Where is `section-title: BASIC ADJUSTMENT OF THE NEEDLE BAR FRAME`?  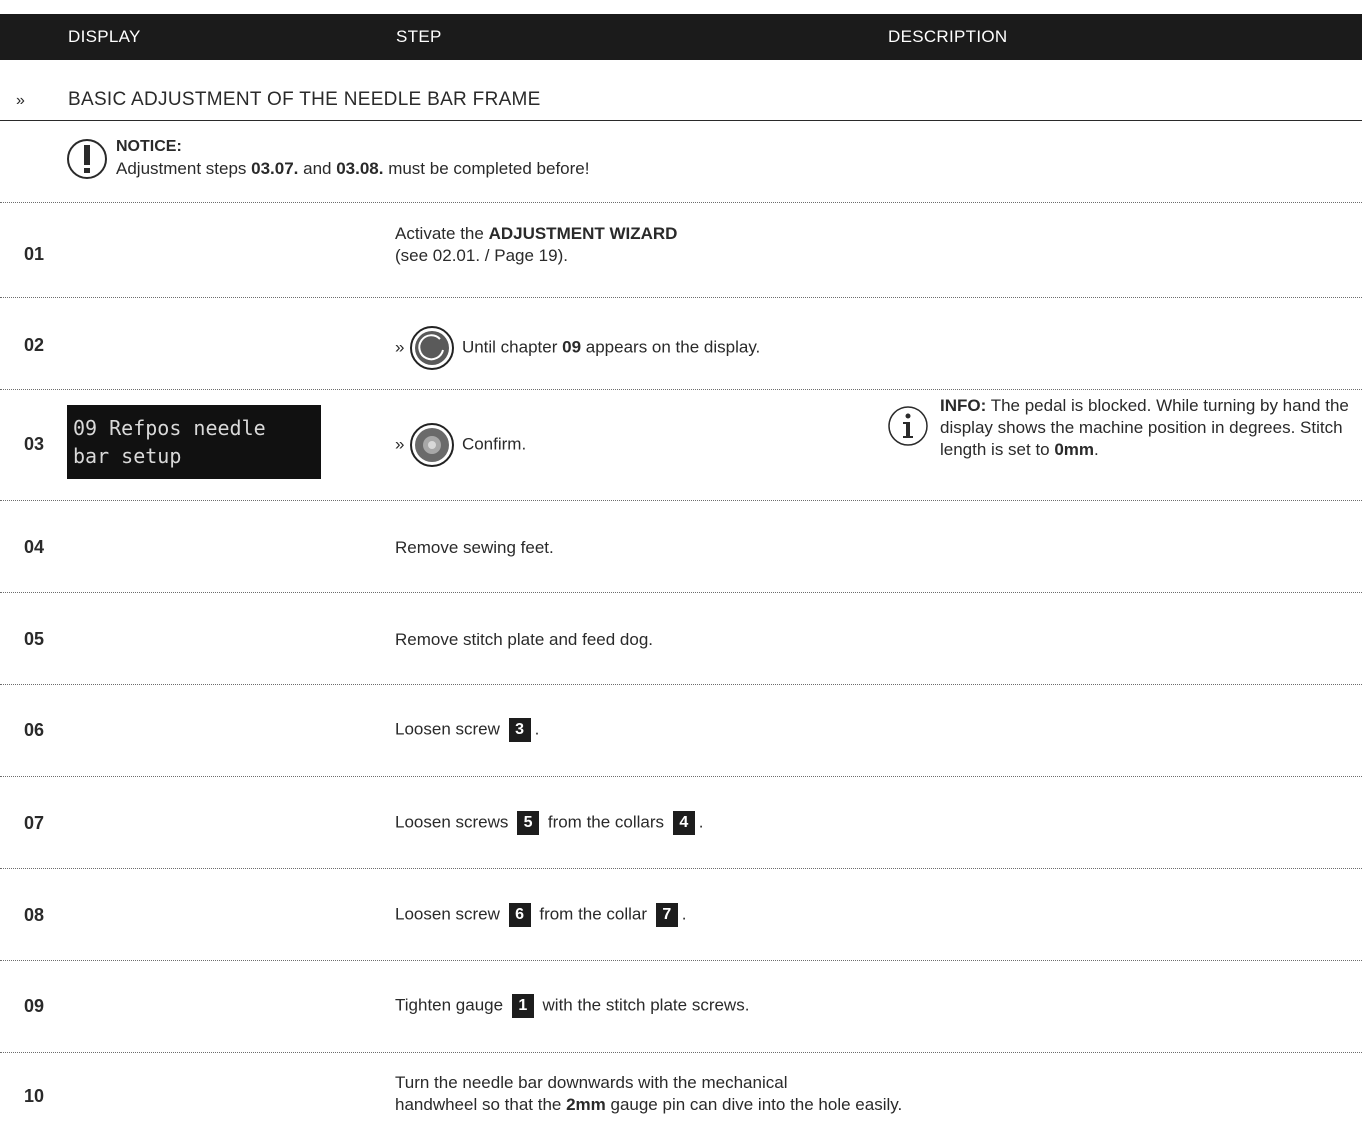
section-title: BASIC ADJUSTMENT OF THE NEEDLE BAR FRAME is located at coordinates (304, 99).